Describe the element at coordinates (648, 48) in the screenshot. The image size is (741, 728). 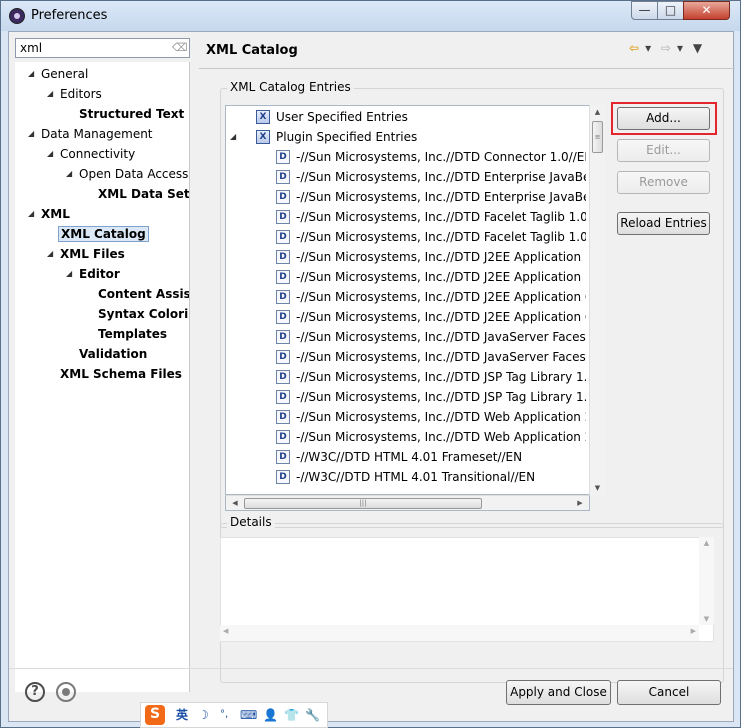
I see `back-menu-icon: ▾` at that location.